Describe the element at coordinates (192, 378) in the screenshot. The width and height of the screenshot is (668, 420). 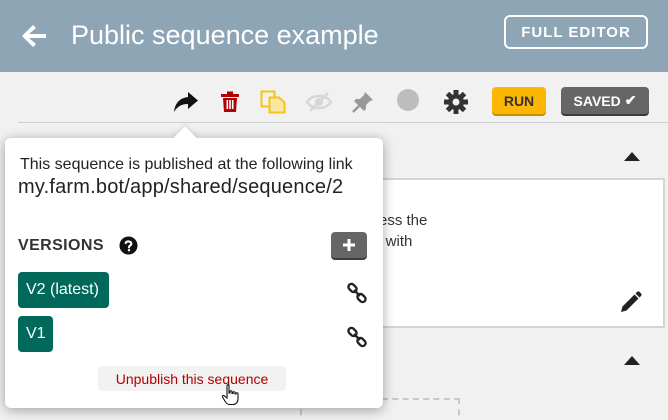
I see `unpublish-button: Unpublish this sequence` at that location.